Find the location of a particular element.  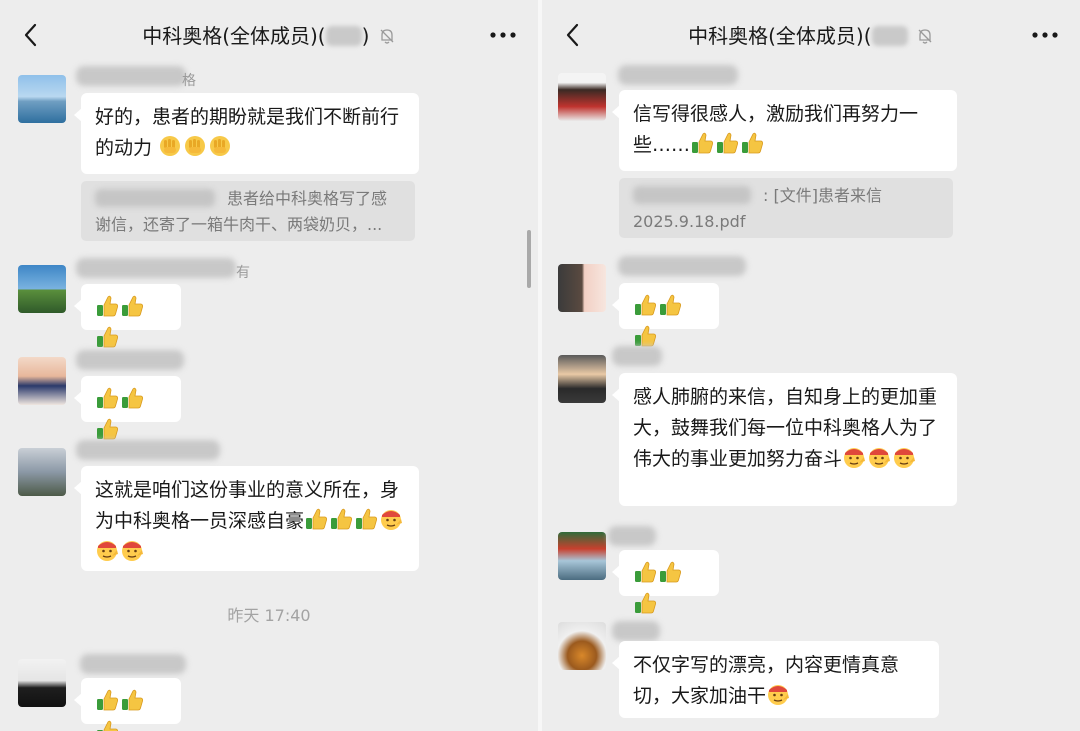

chat-titlebar: 中科奥格(全体成员)( is located at coordinates (811, 34).